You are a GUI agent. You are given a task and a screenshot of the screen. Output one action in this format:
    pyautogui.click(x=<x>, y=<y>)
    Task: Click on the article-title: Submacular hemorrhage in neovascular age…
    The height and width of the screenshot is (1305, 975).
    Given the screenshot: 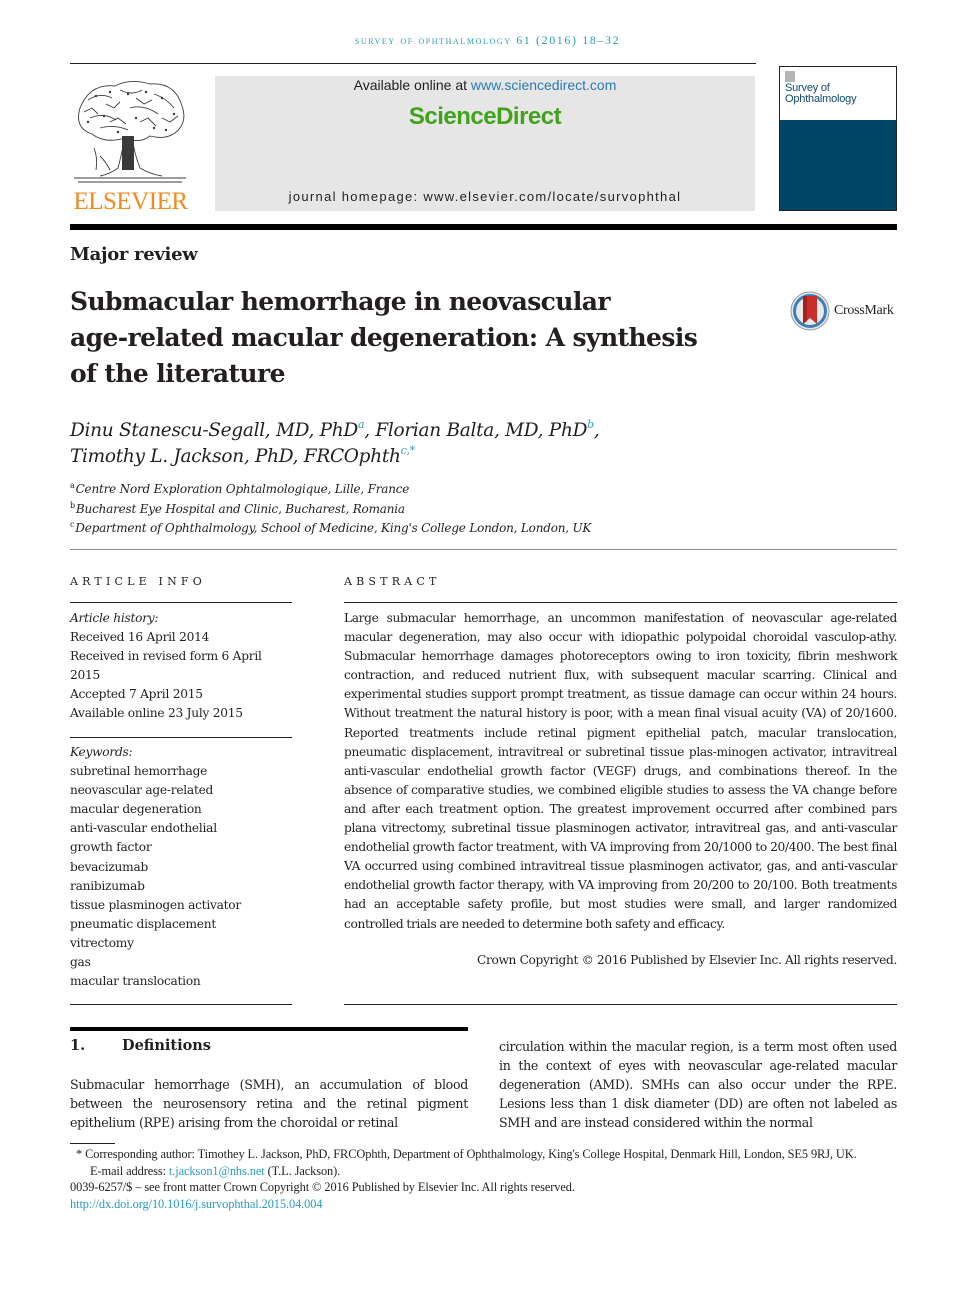 What is the action you would take?
    pyautogui.click(x=410, y=338)
    